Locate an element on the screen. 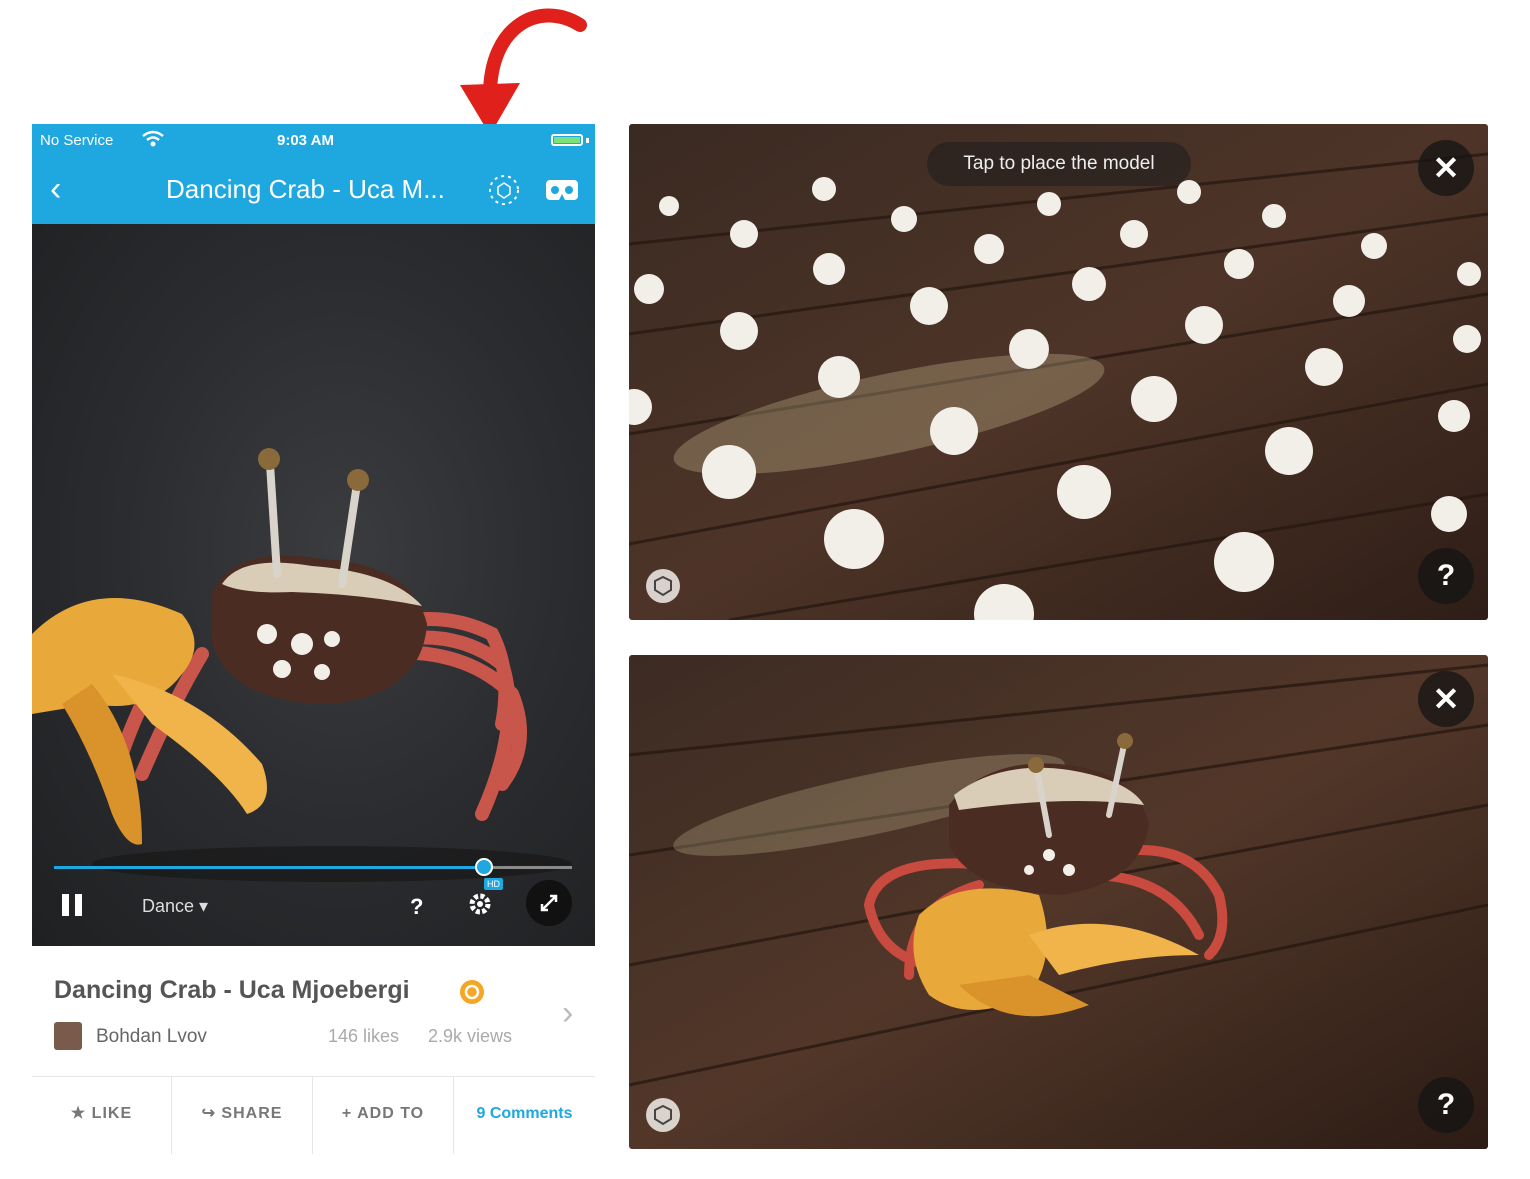  battery-icon is located at coordinates (567, 140).